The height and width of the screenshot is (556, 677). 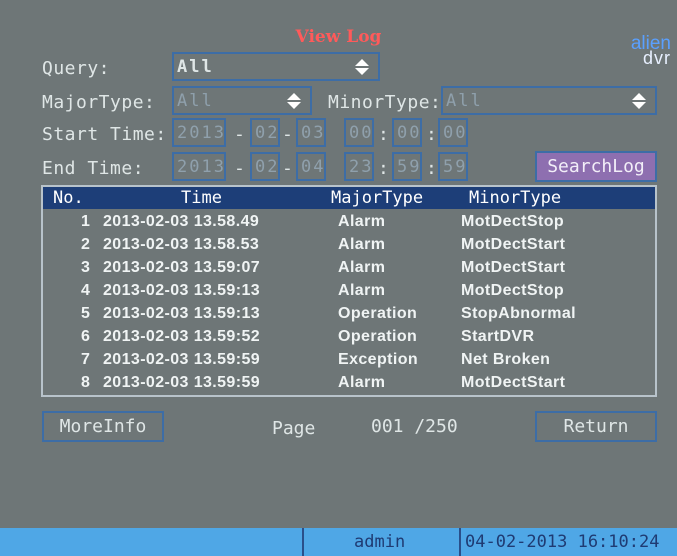 What do you see at coordinates (361, 133) in the screenshot?
I see `start-hour-value: 00` at bounding box center [361, 133].